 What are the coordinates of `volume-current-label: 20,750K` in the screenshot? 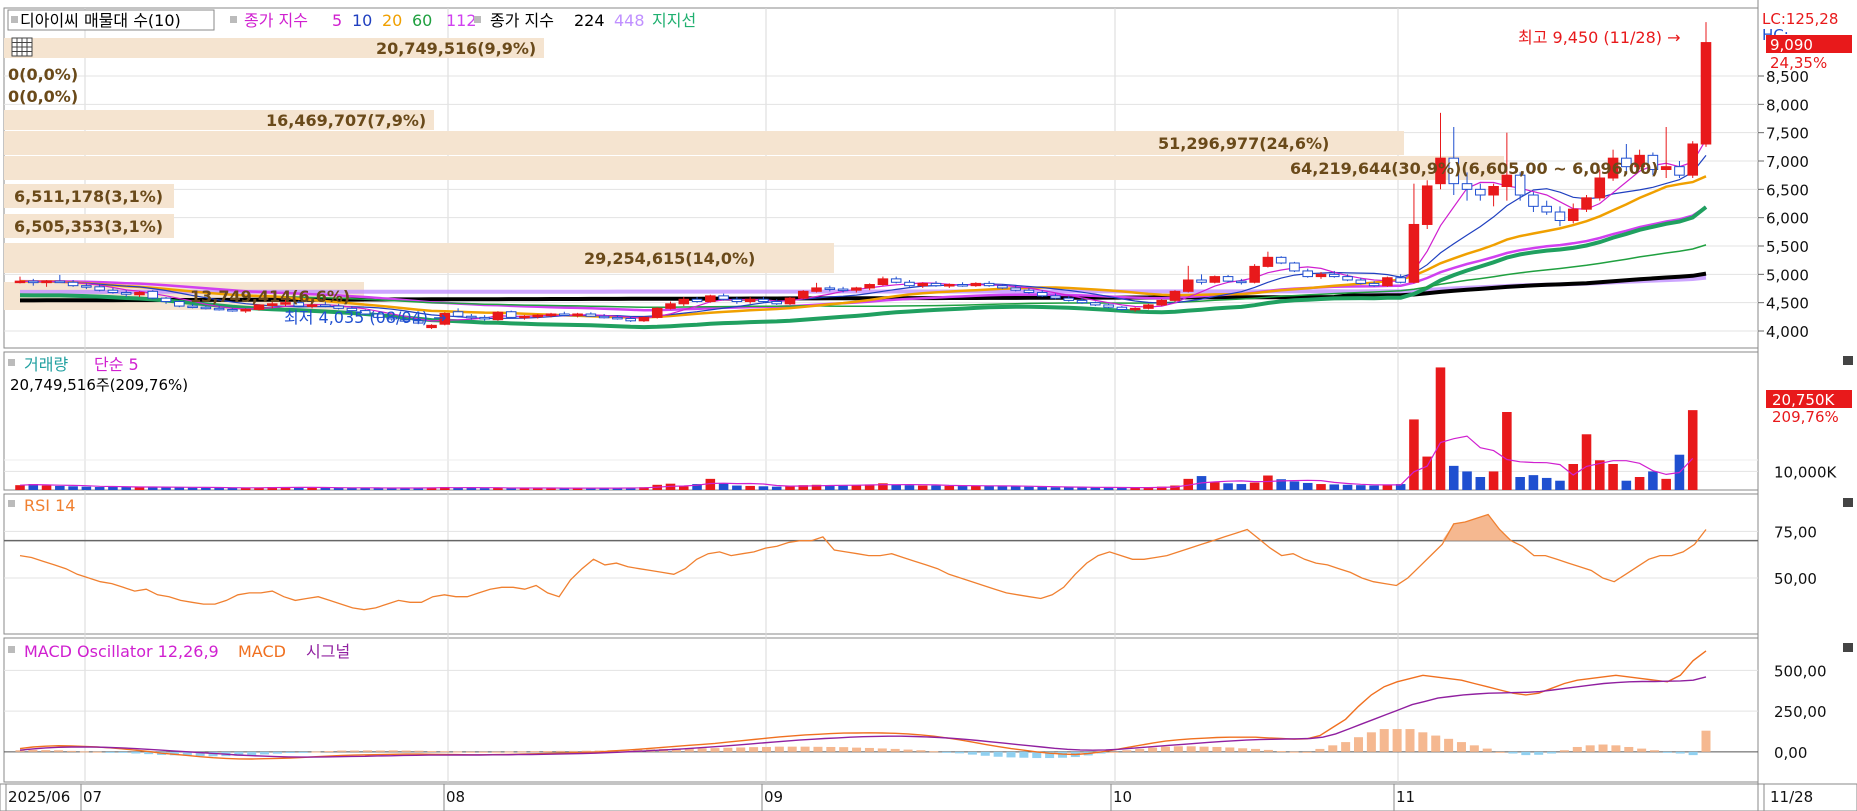 It's located at (1803, 400).